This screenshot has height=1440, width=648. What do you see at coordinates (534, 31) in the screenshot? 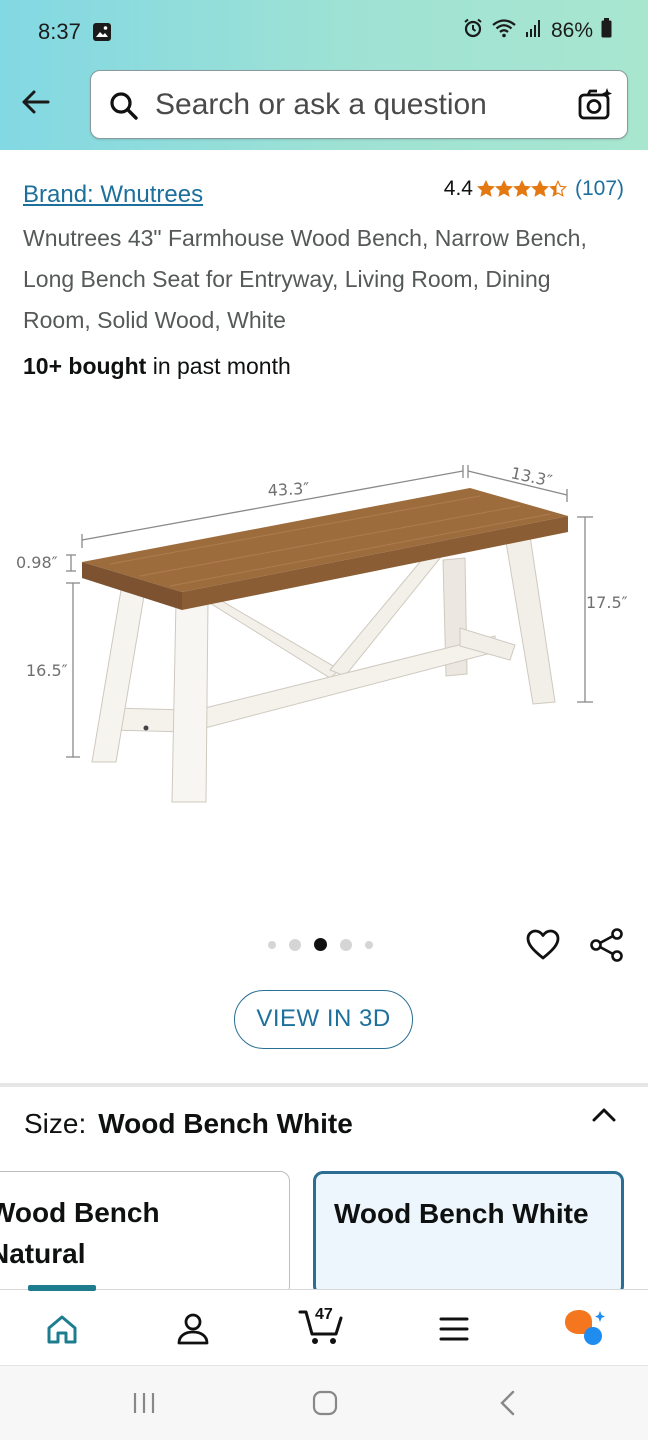
I see `signal-icon` at bounding box center [534, 31].